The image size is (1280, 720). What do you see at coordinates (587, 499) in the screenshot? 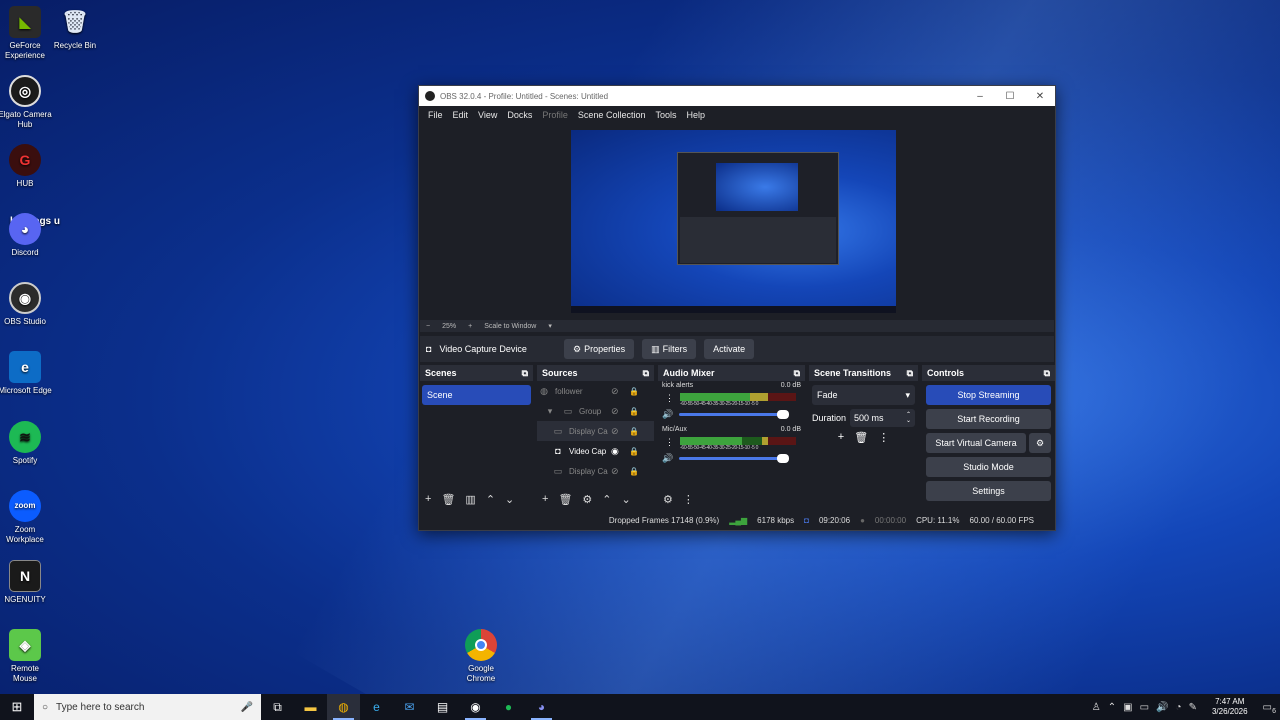
I see `source-properties-icon: ⚙` at bounding box center [587, 499].